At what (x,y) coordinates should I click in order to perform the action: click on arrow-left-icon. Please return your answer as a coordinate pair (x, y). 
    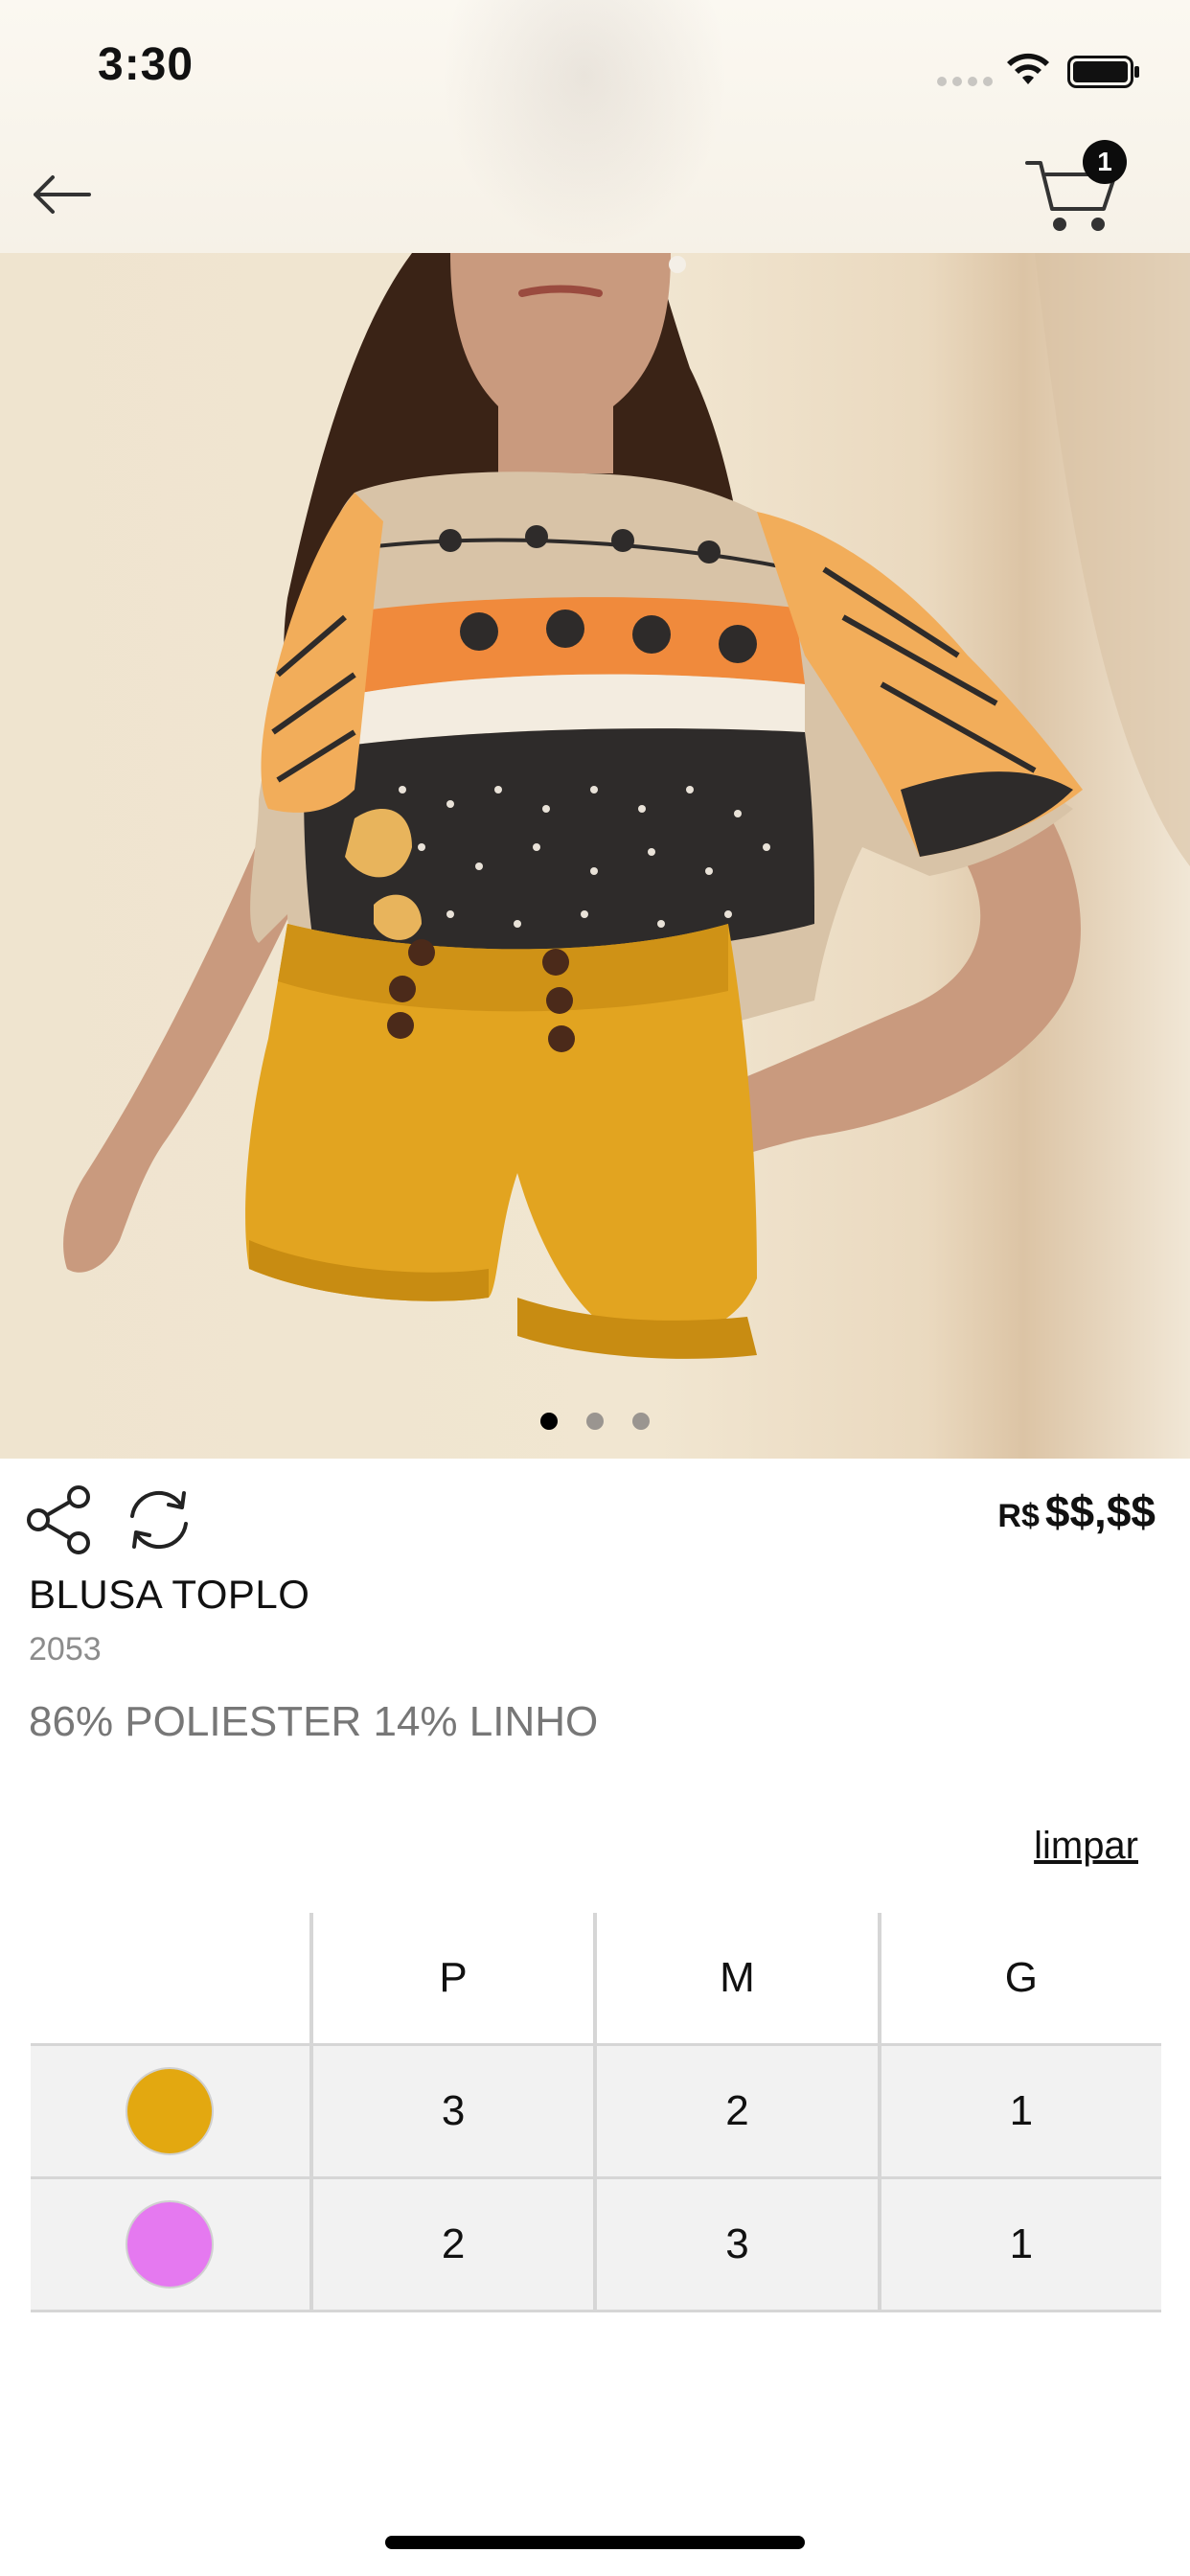
    Looking at the image, I should click on (62, 194).